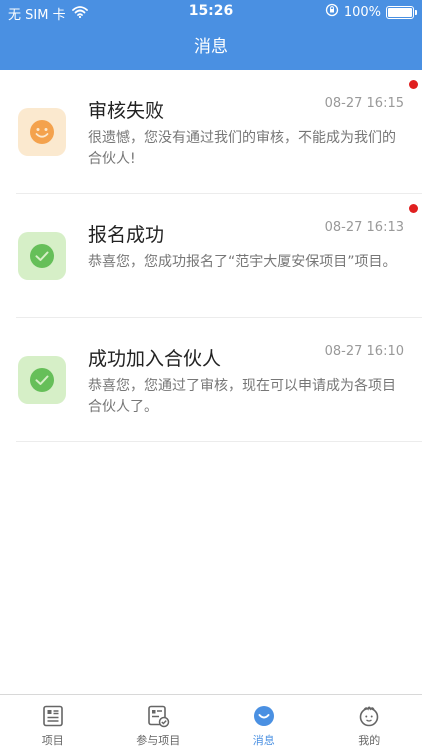  Describe the element at coordinates (52, 740) in the screenshot. I see `tab-label: 项目` at that location.